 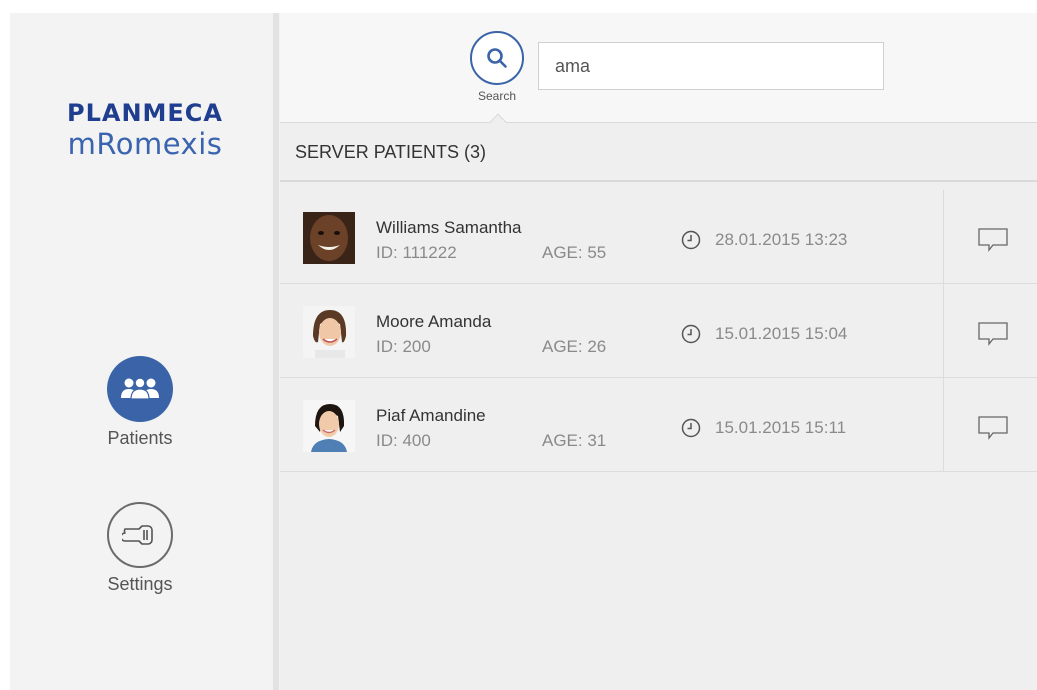 I want to click on sidebar-divider, so click(x=276, y=351).